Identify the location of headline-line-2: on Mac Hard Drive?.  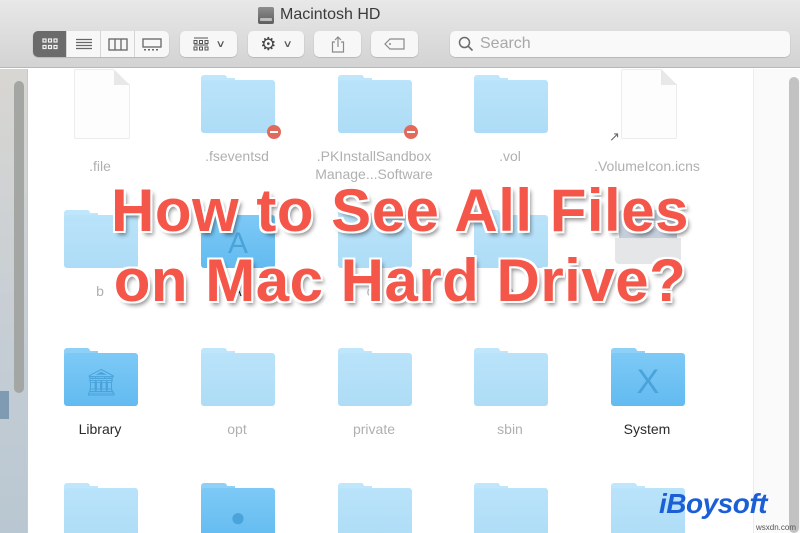
(400, 280).